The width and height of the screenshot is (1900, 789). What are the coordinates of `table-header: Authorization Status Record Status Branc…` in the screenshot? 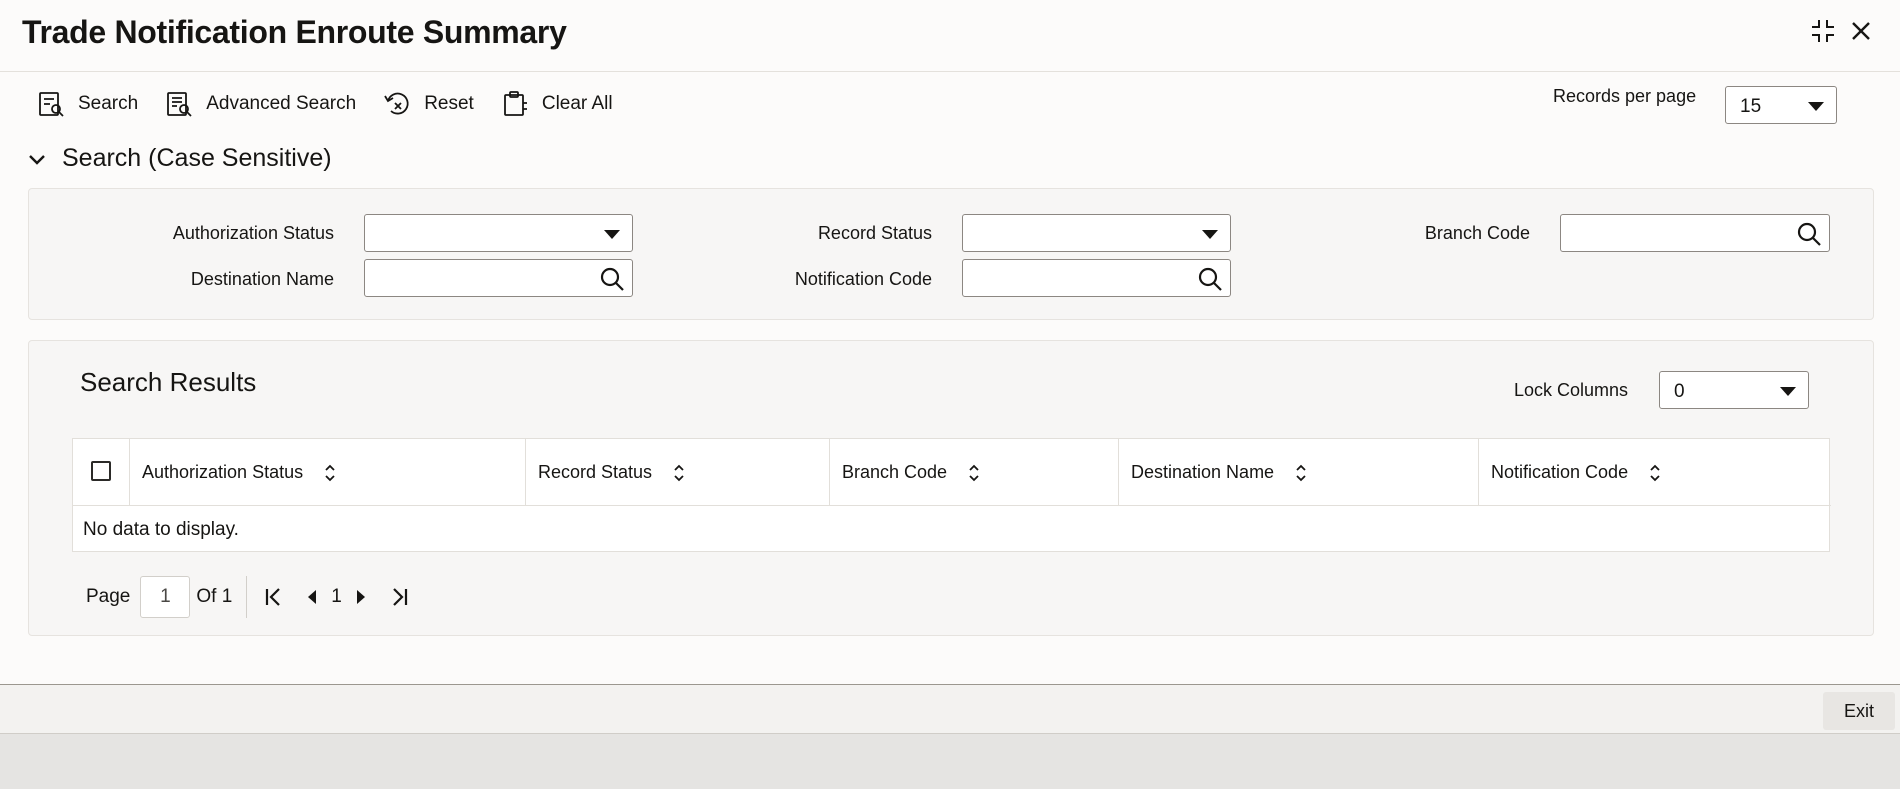 It's located at (952, 472).